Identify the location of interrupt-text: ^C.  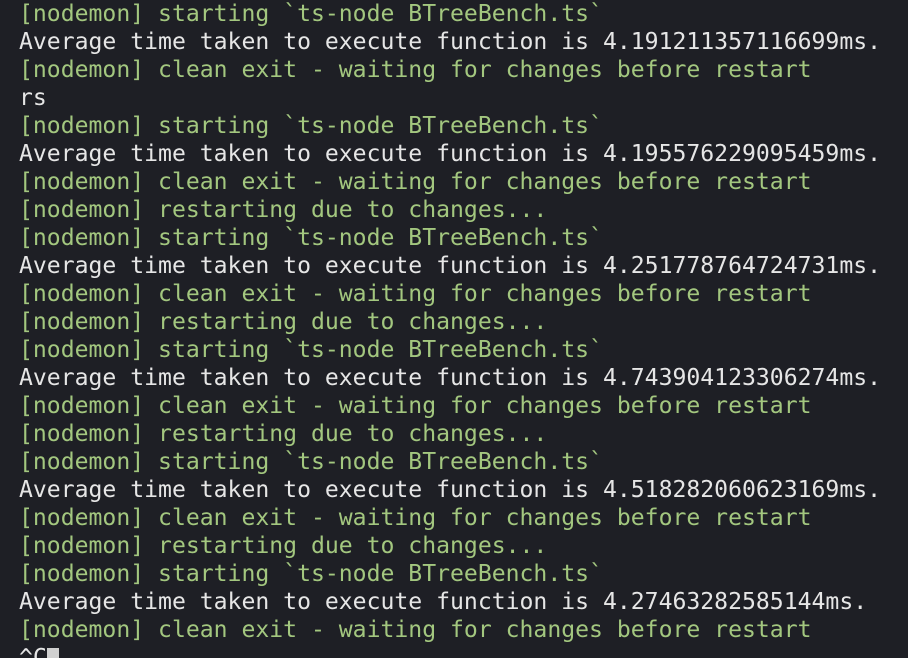
(33, 651).